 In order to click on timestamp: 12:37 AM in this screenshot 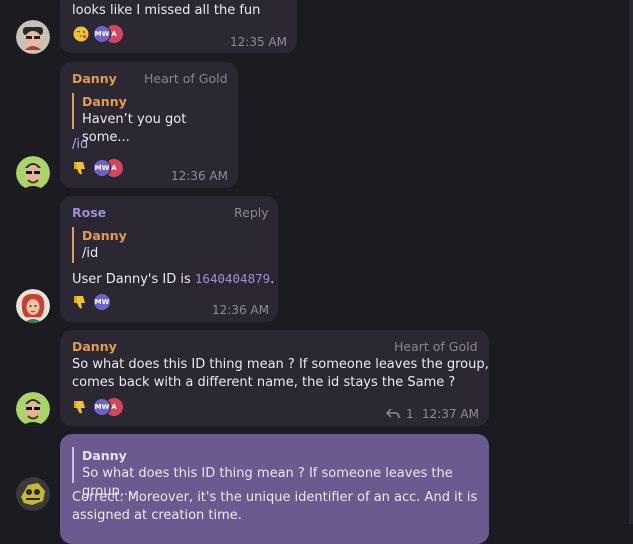, I will do `click(450, 414)`.